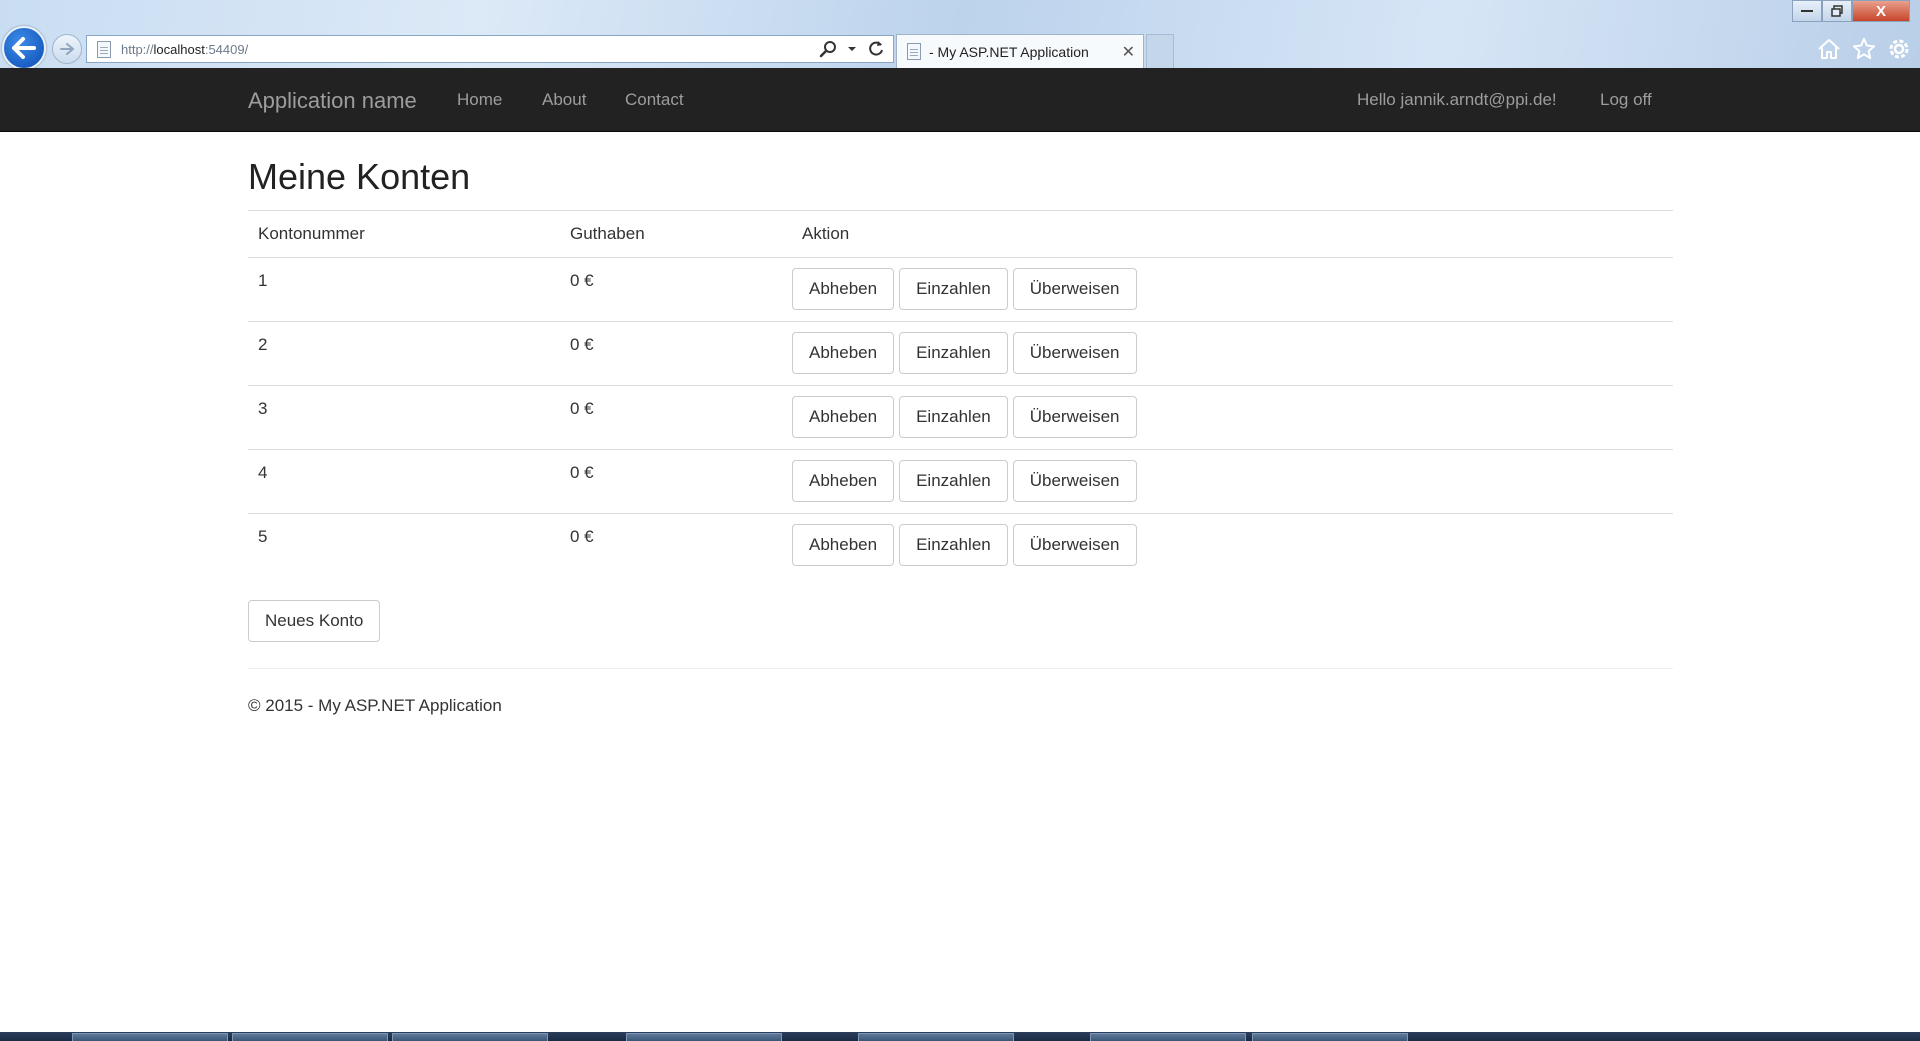 This screenshot has height=1041, width=1920. I want to click on table-row: 4 0 € Abheben Einzahlen Überweisen, so click(960, 481).